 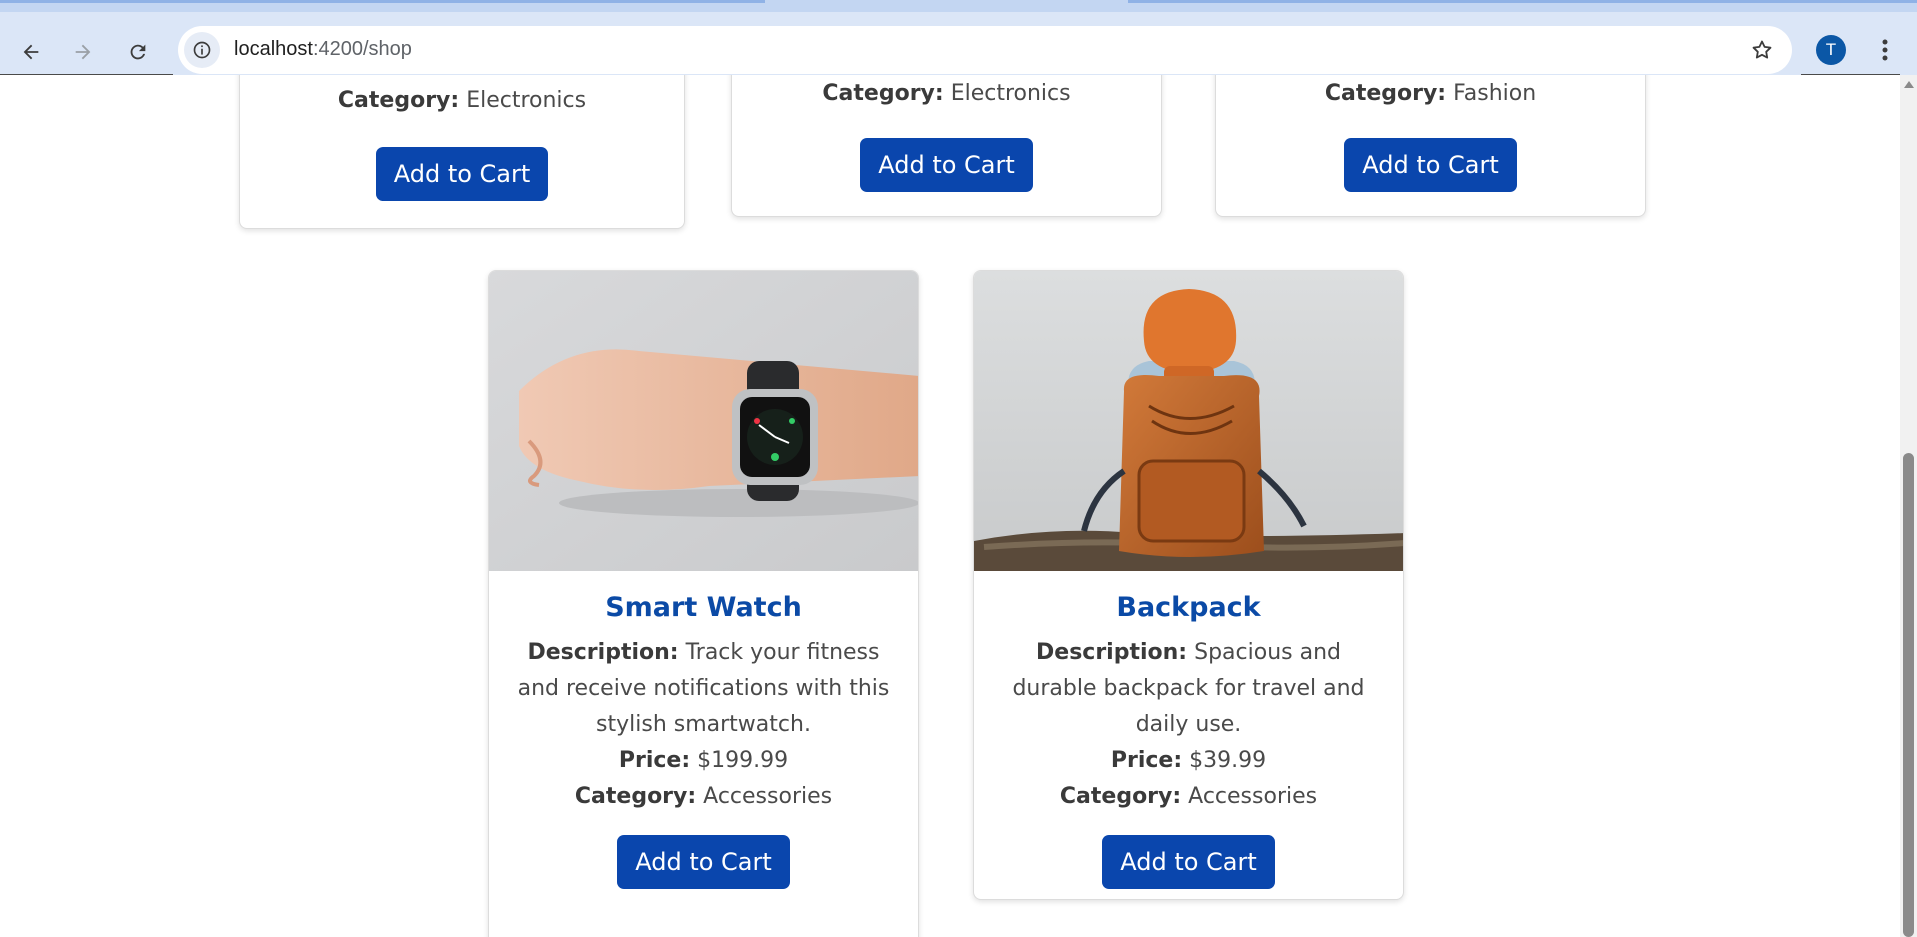 What do you see at coordinates (1762, 50) in the screenshot?
I see `bookmark-star-icon` at bounding box center [1762, 50].